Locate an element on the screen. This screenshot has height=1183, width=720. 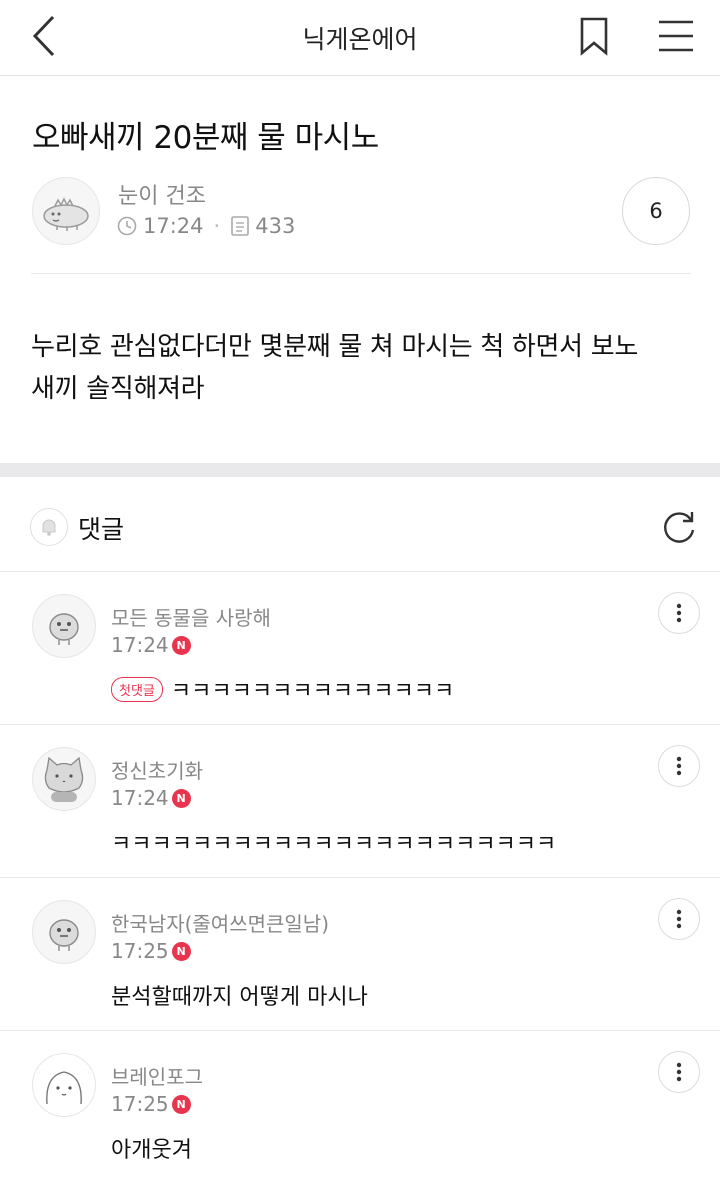
author-avatar is located at coordinates (66, 211).